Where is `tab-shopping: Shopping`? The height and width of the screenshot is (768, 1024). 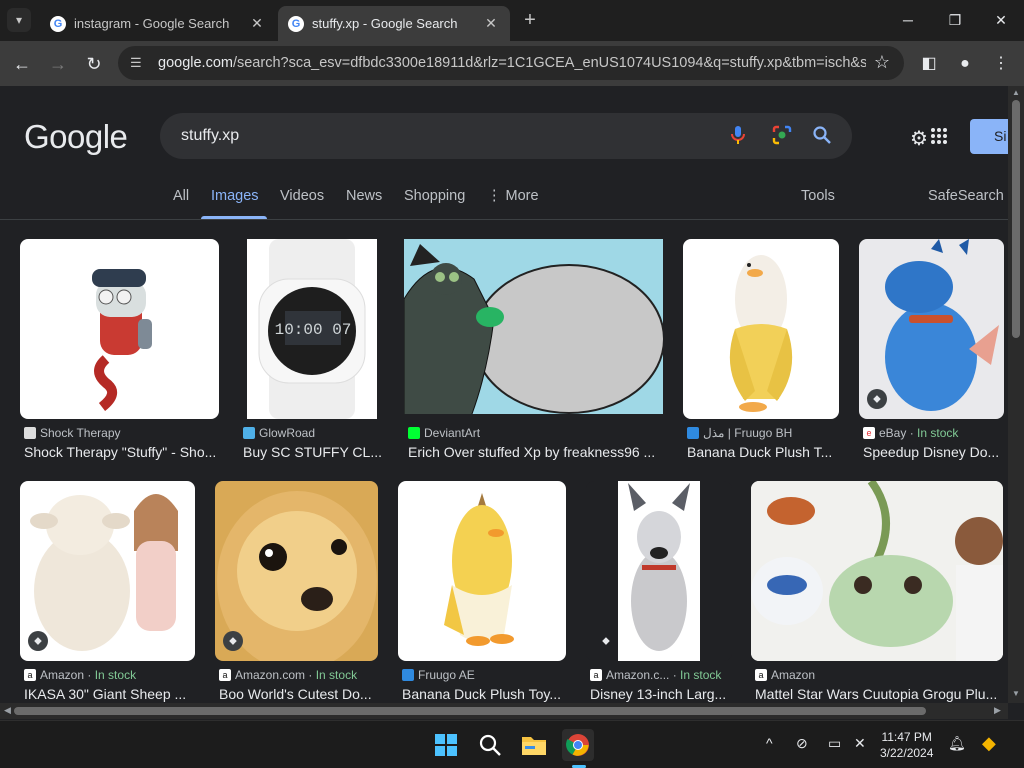
tab-shopping: Shopping is located at coordinates (434, 196).